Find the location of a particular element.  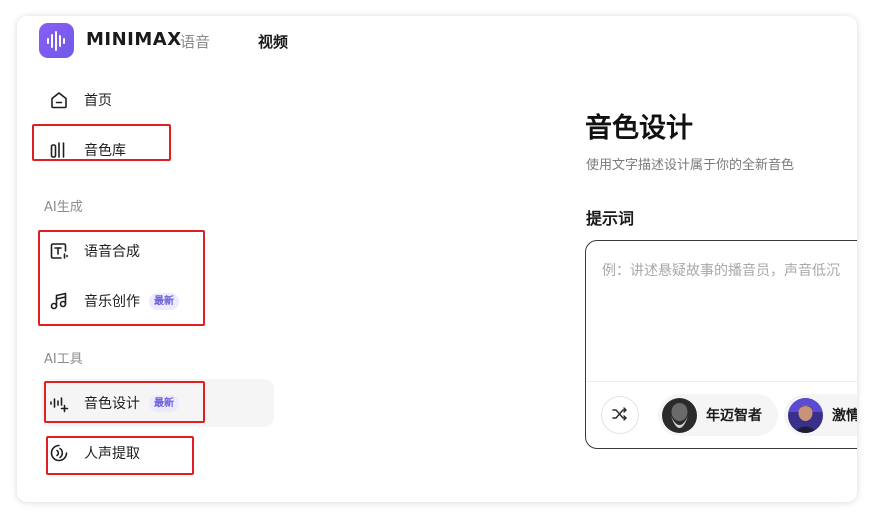

nav-tab-voice: 语音 is located at coordinates (195, 41).